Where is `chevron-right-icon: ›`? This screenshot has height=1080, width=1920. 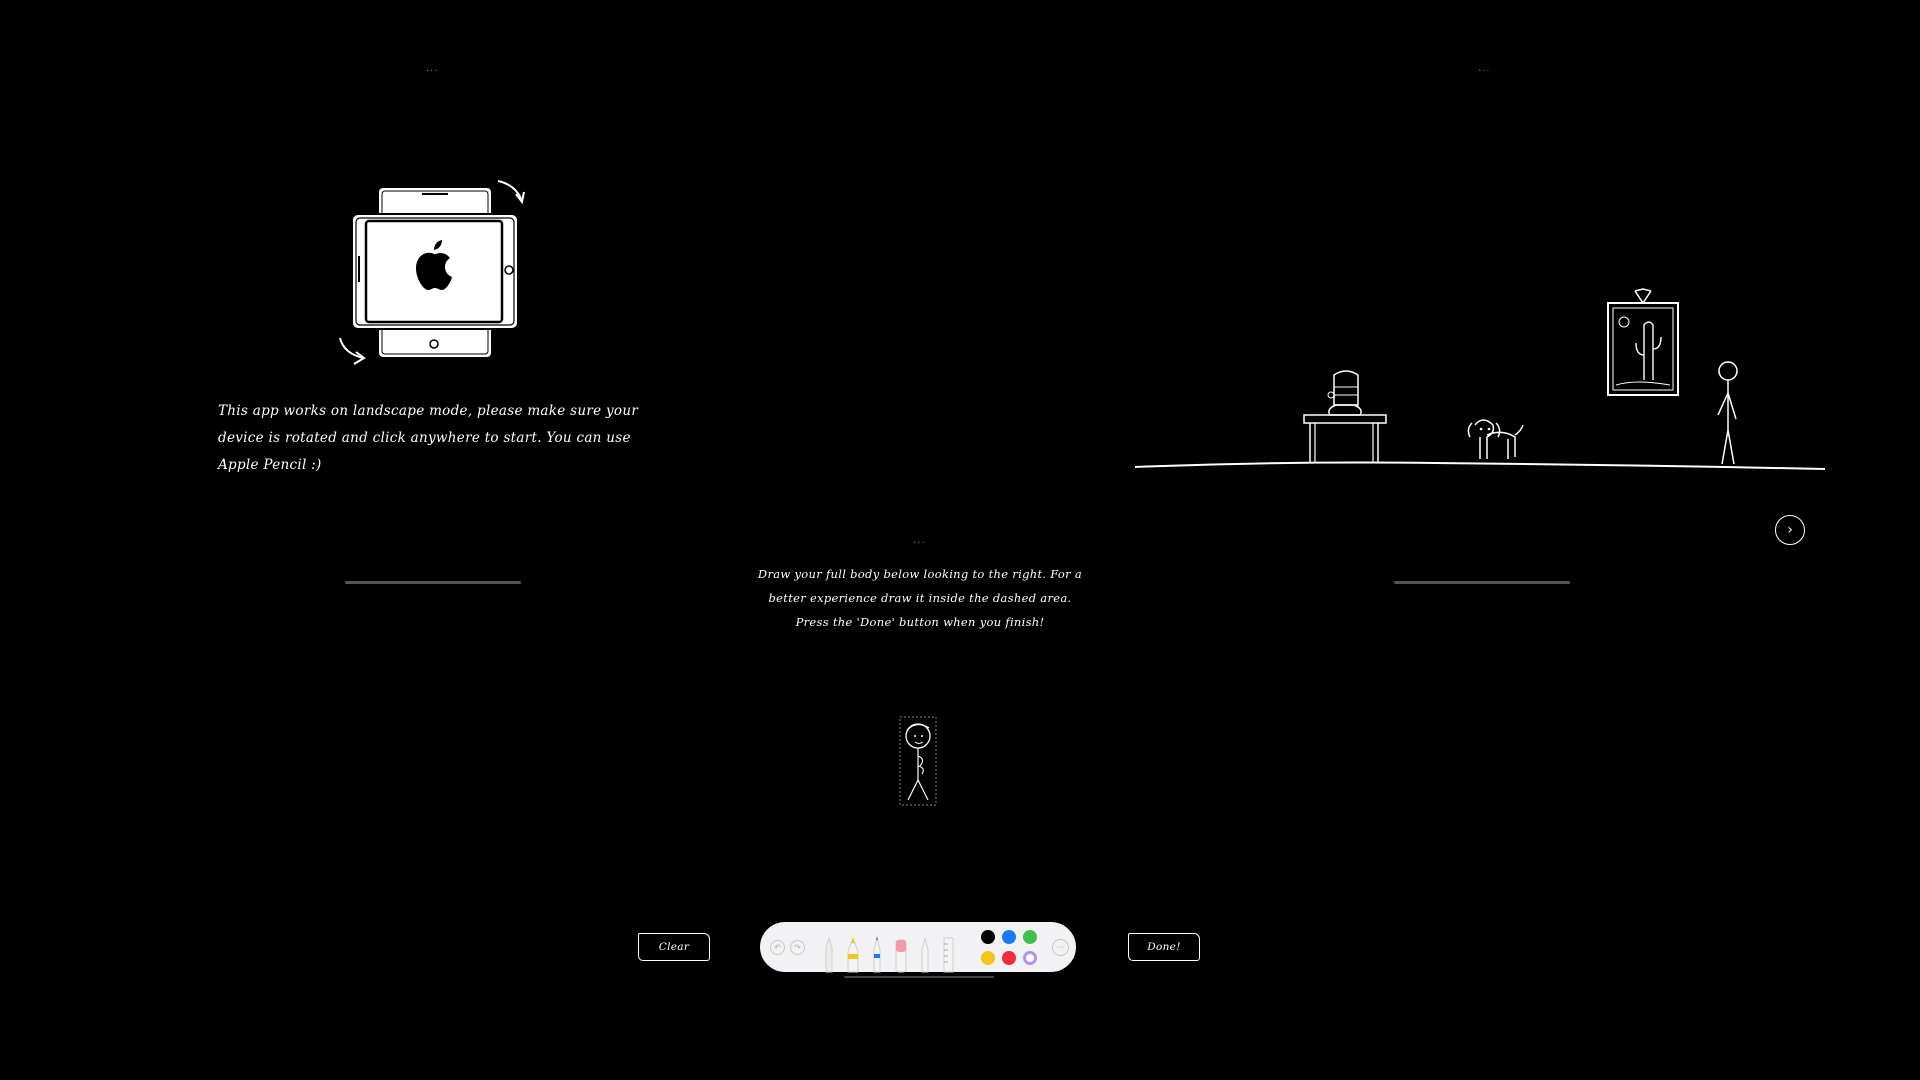 chevron-right-icon: › is located at coordinates (1790, 530).